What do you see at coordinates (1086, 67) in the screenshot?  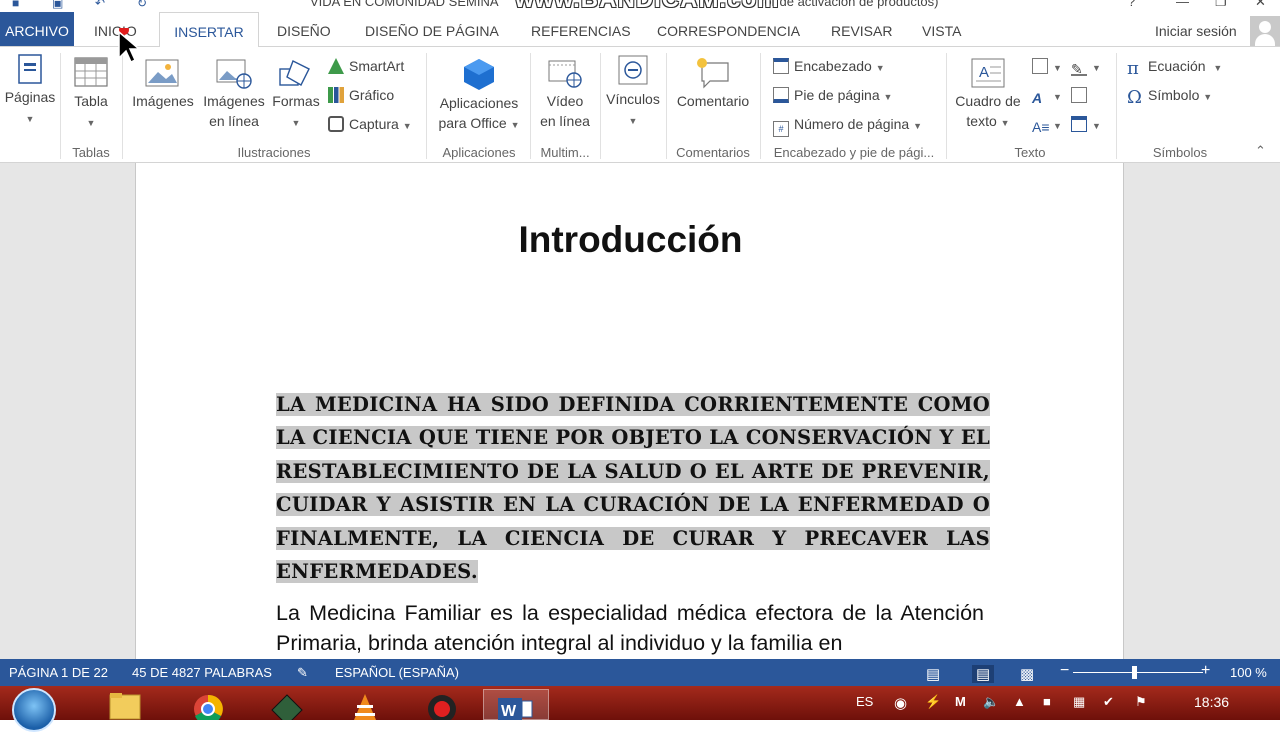 I see `signature-line-button: ✎ ▼` at bounding box center [1086, 67].